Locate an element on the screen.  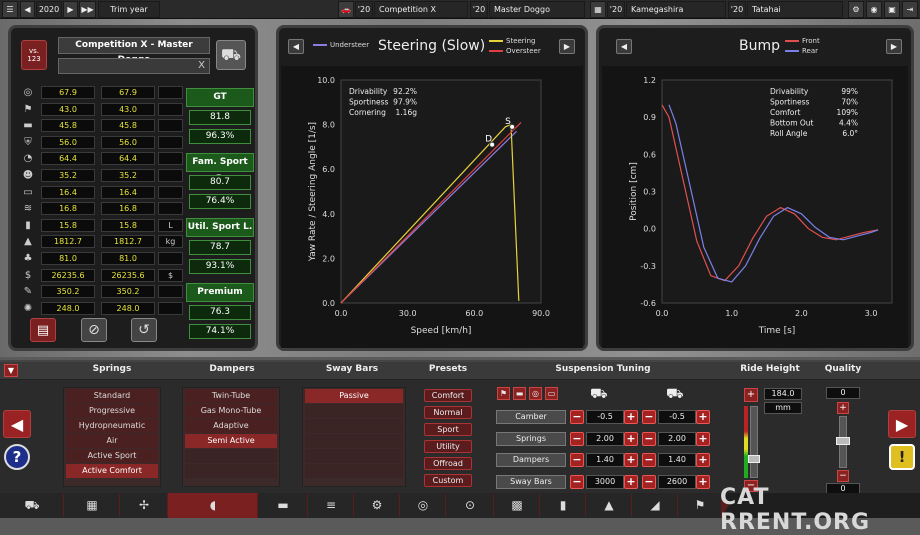
rear-value: 1.40 is located at coordinates (677, 460).